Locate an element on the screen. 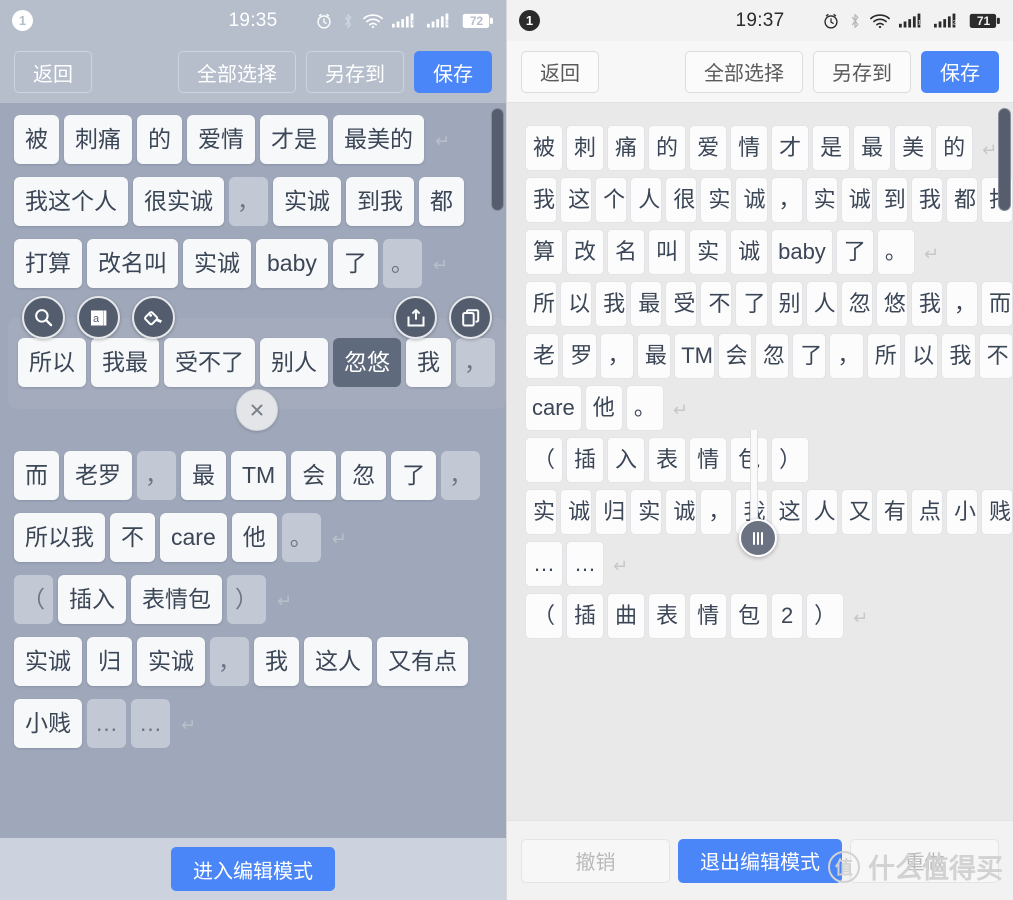  character-chip: 忽 is located at coordinates (856, 304).